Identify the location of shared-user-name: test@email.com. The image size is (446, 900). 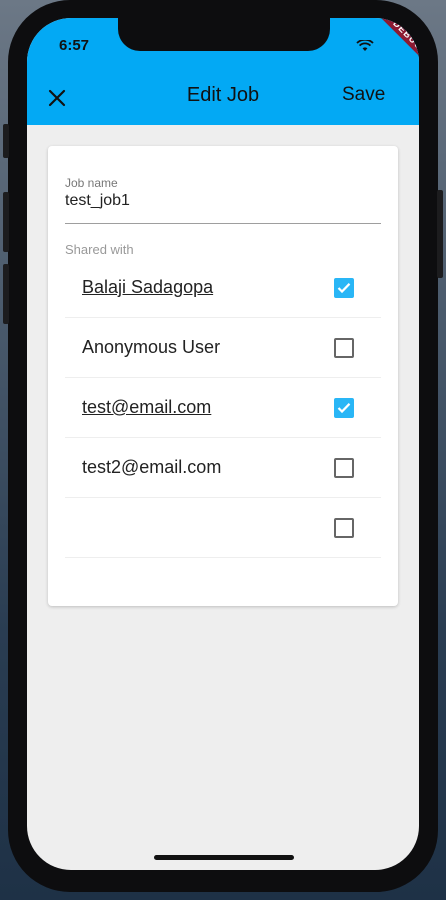
(147, 407).